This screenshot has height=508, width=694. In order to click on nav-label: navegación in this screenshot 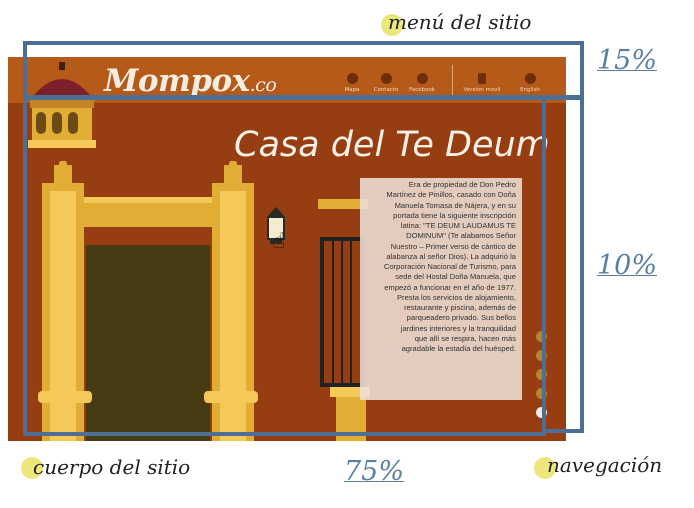, I will do `click(605, 465)`.